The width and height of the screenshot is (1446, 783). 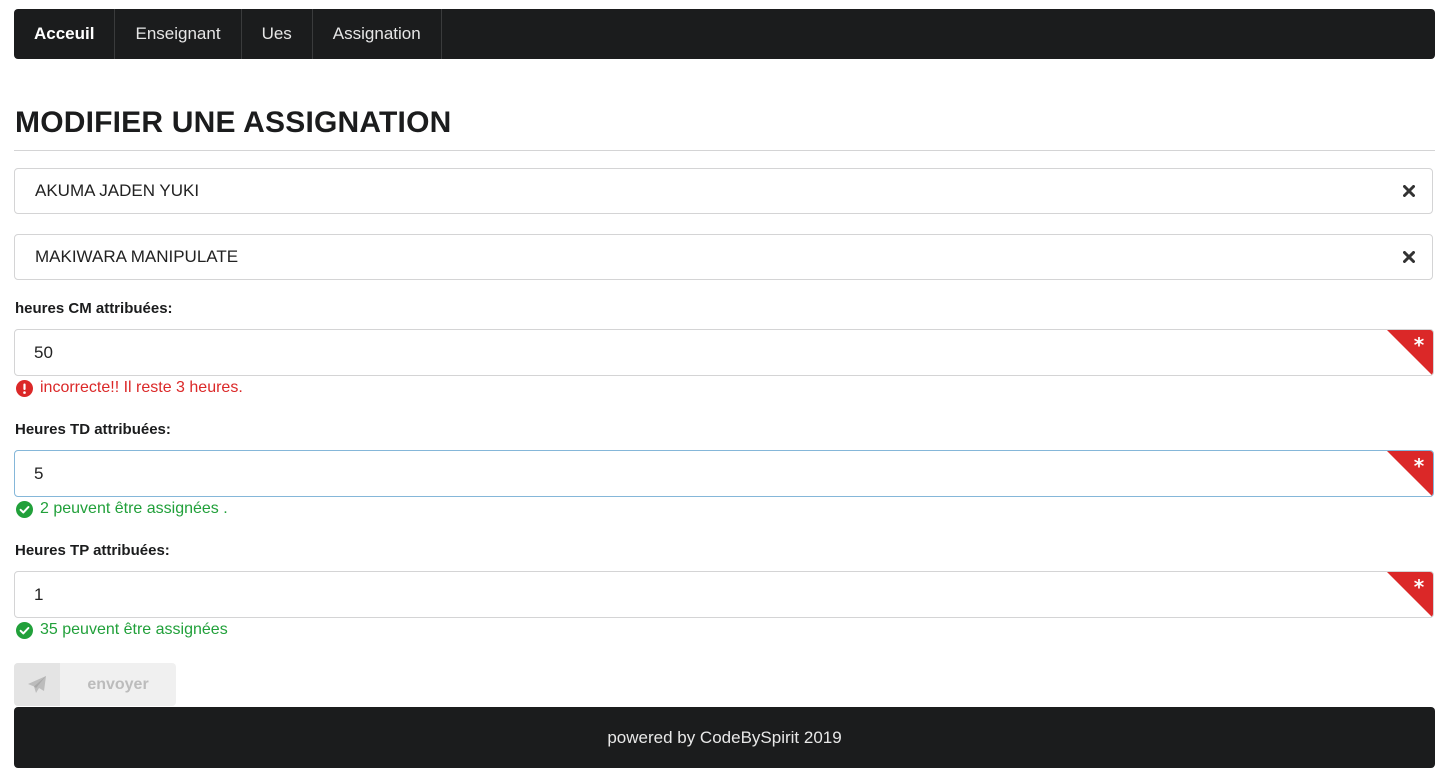 I want to click on nav-item-enseignant: Enseignant, so click(x=178, y=34).